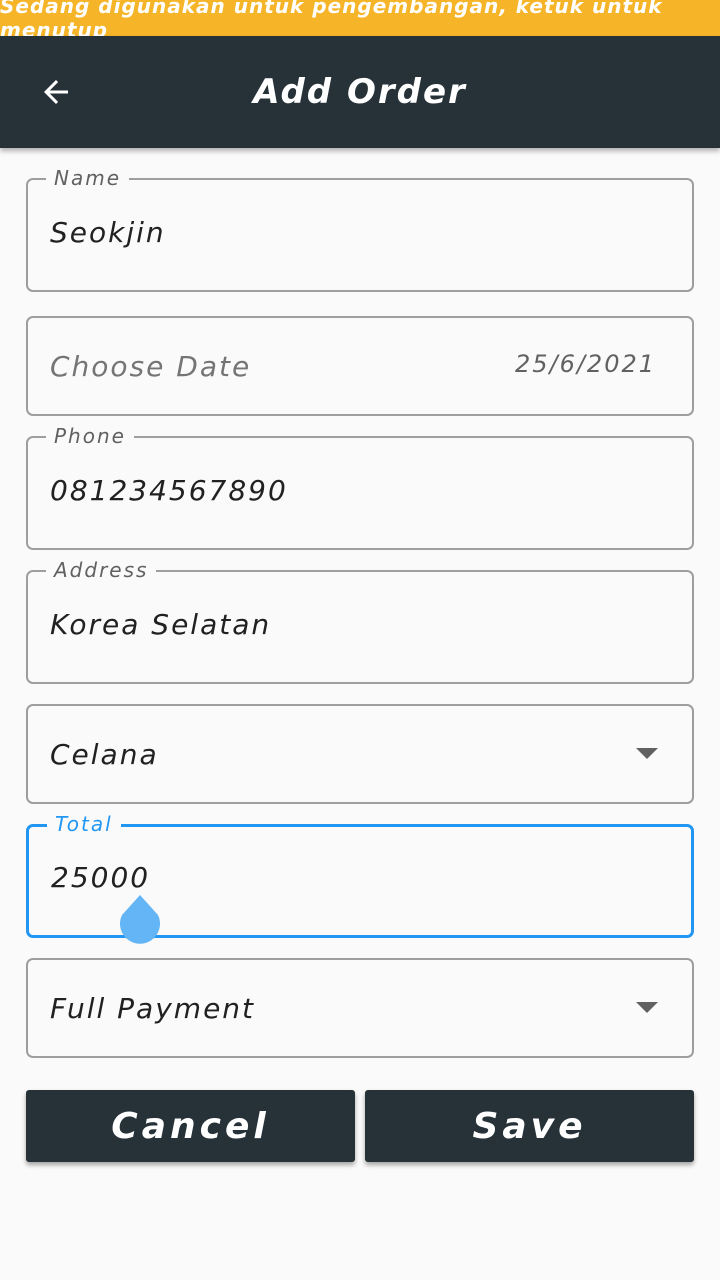 This screenshot has height=1280, width=720. Describe the element at coordinates (90, 436) in the screenshot. I see `phone-label: Phone` at that location.